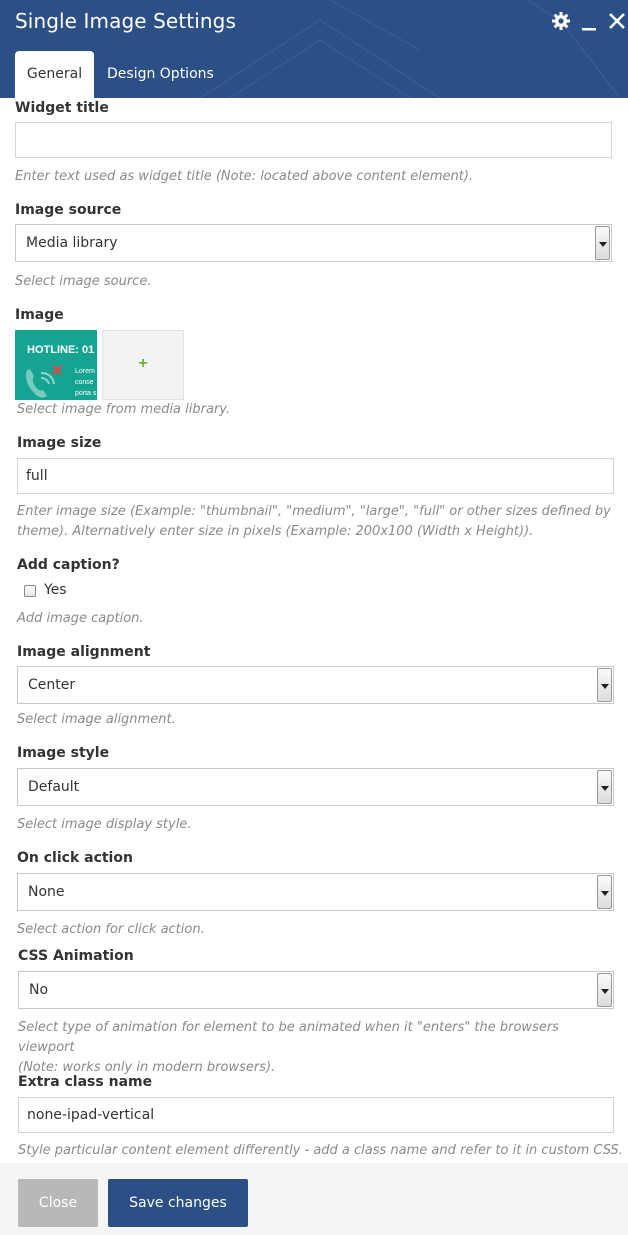 The height and width of the screenshot is (1235, 628). I want to click on add-caption-option: Yes, so click(55, 590).